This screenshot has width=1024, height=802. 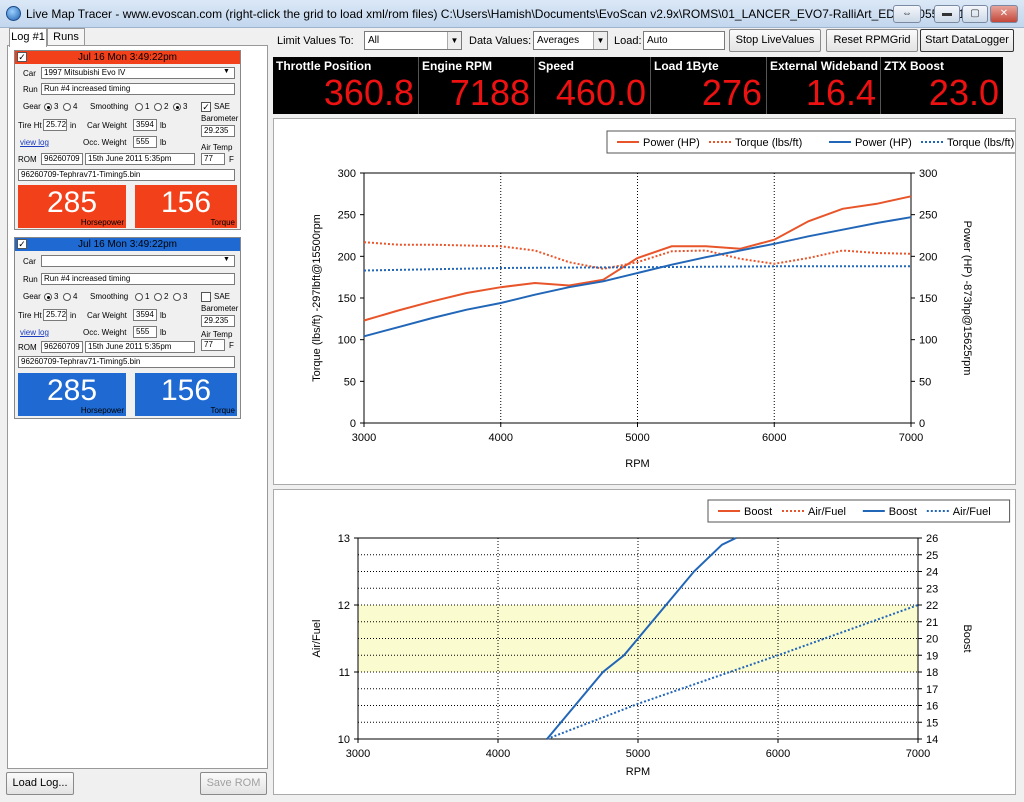 I want to click on y-axis-label-left: Torque (lbs/ft) -297lbft@15500rpm, so click(x=317, y=298).